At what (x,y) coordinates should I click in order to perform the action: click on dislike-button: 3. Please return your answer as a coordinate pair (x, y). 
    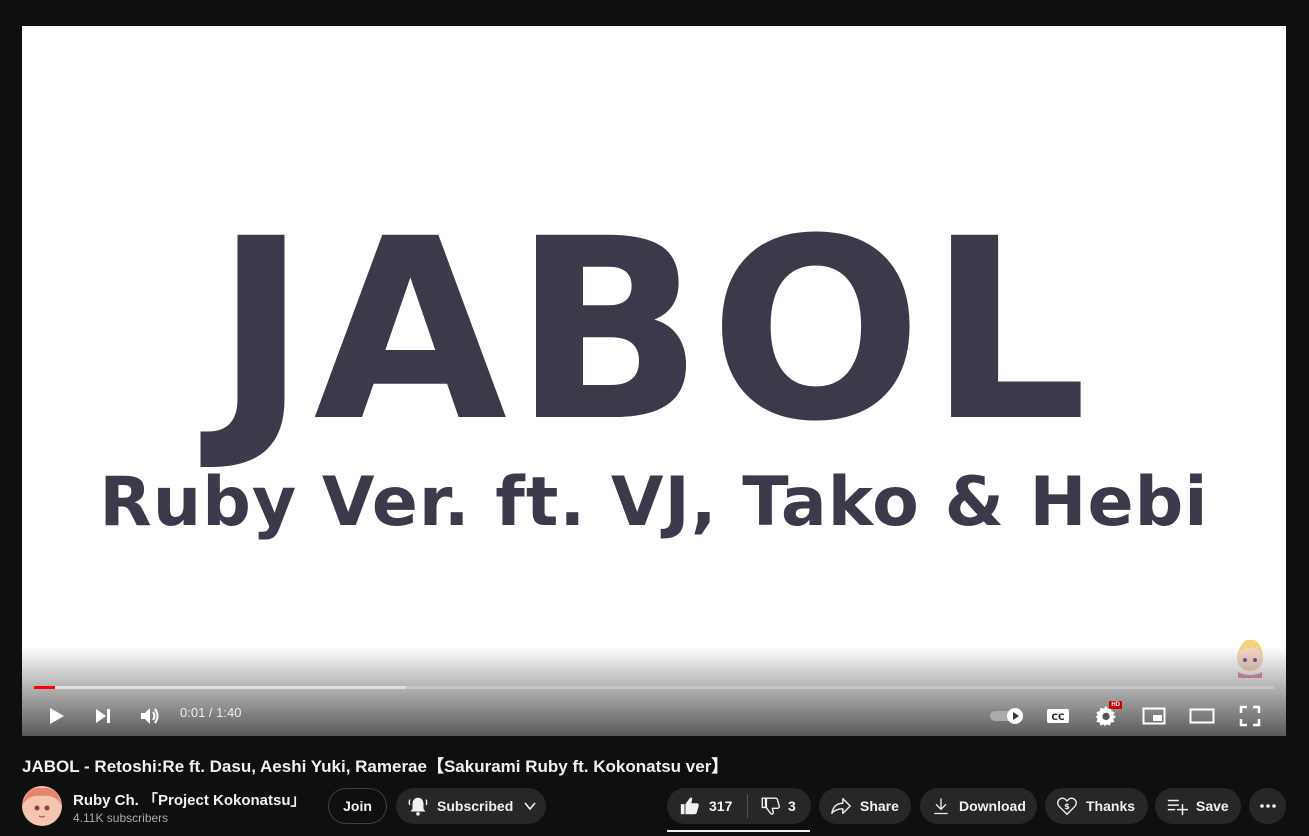
    Looking at the image, I should click on (772, 806).